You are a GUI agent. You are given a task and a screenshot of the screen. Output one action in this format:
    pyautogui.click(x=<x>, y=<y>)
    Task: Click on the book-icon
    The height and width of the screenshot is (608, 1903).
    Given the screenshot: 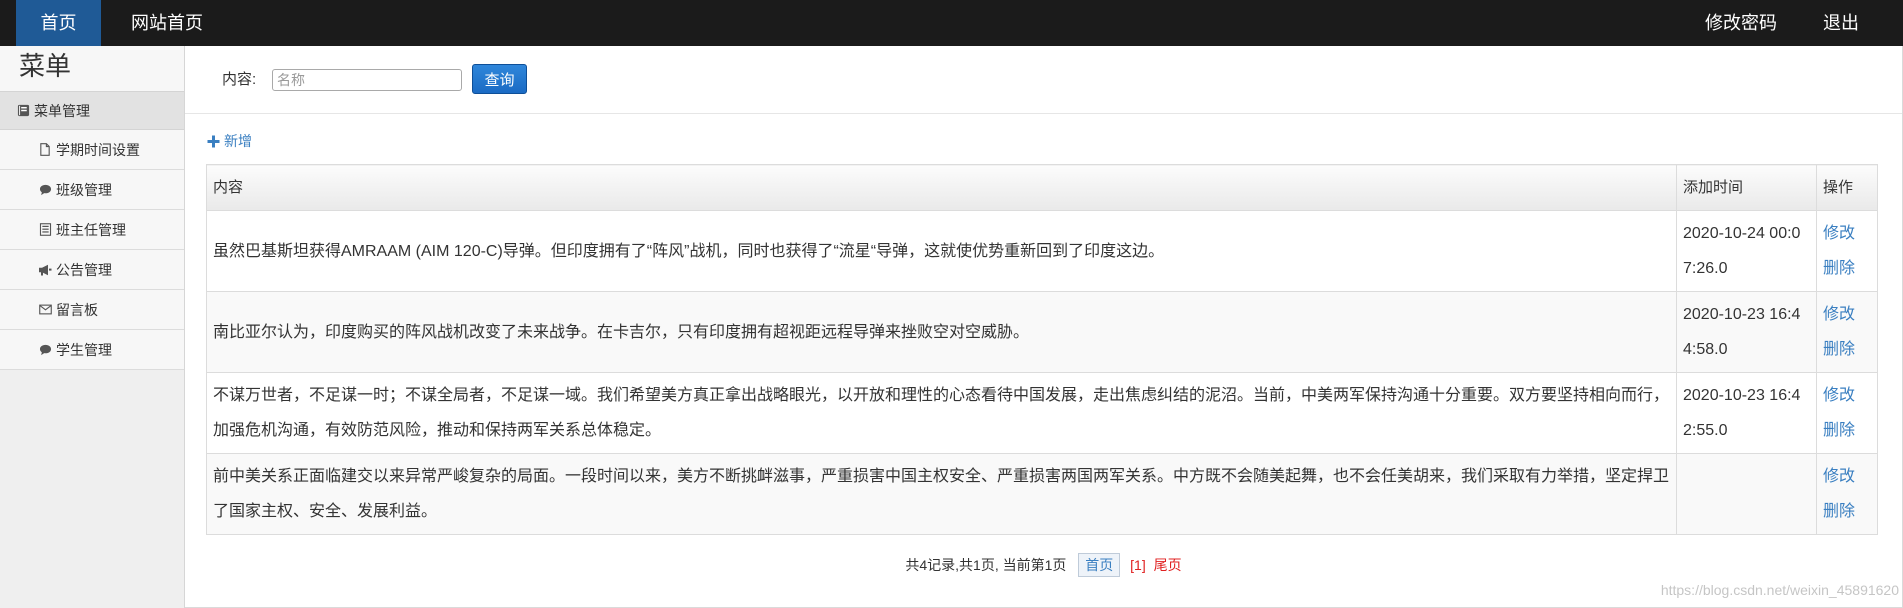 What is the action you would take?
    pyautogui.click(x=23, y=110)
    